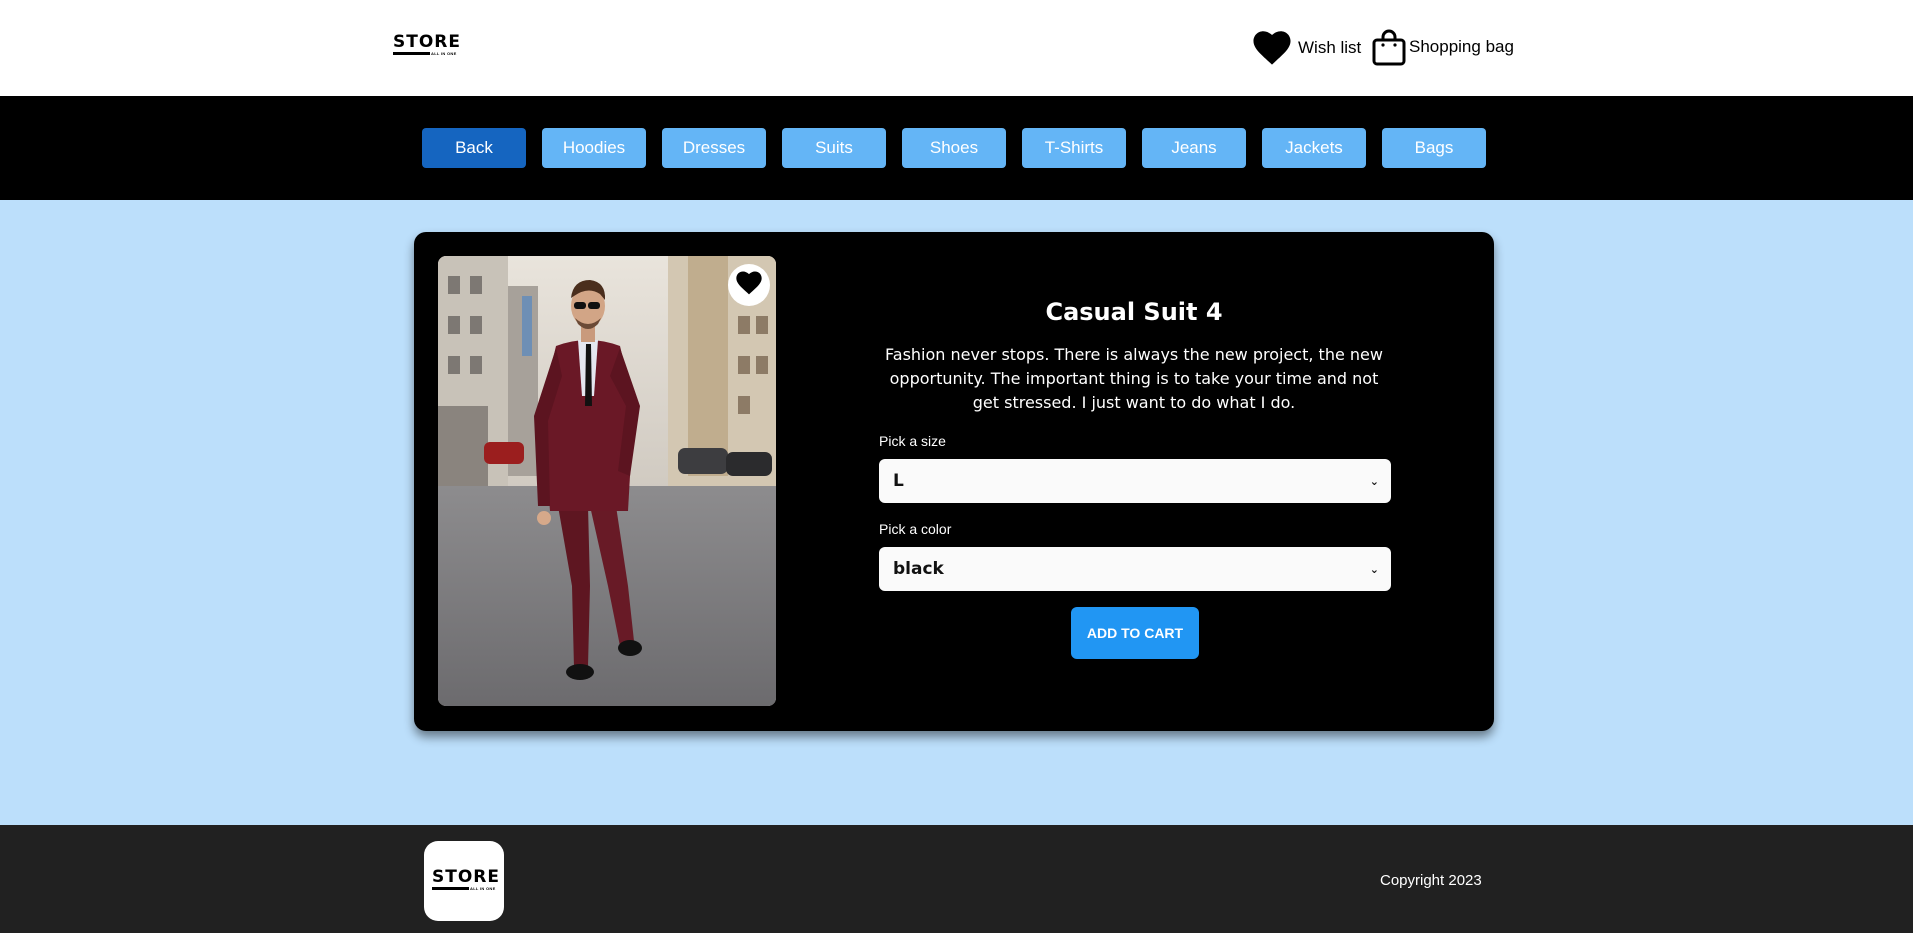 The width and height of the screenshot is (1913, 933). Describe the element at coordinates (594, 148) in the screenshot. I see `nav-hoodies-button: Hoodies` at that location.